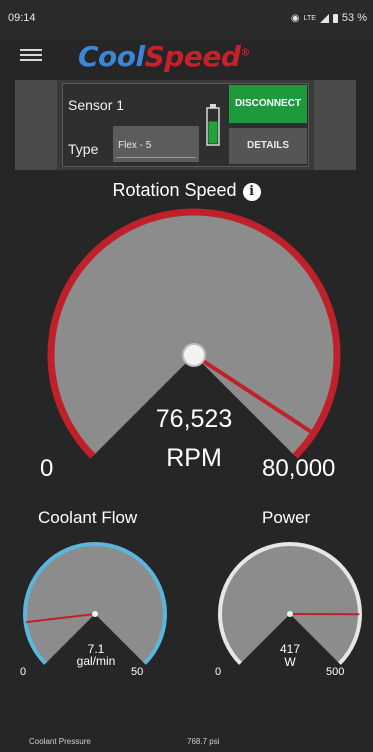 Image resolution: width=373 pixels, height=752 pixels. Describe the element at coordinates (88, 517) in the screenshot. I see `coolant-flow-title: Coolant Flow` at that location.